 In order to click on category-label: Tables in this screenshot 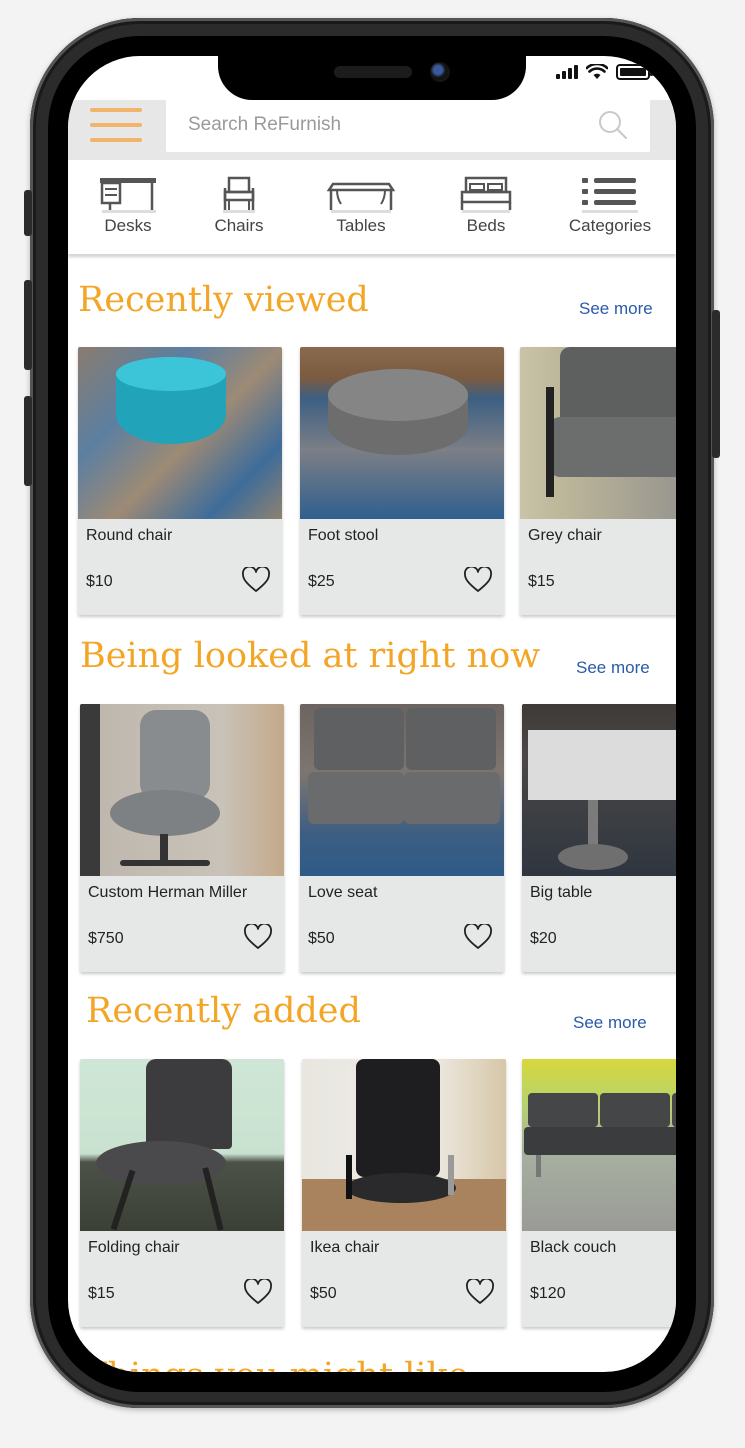, I will do `click(361, 225)`.